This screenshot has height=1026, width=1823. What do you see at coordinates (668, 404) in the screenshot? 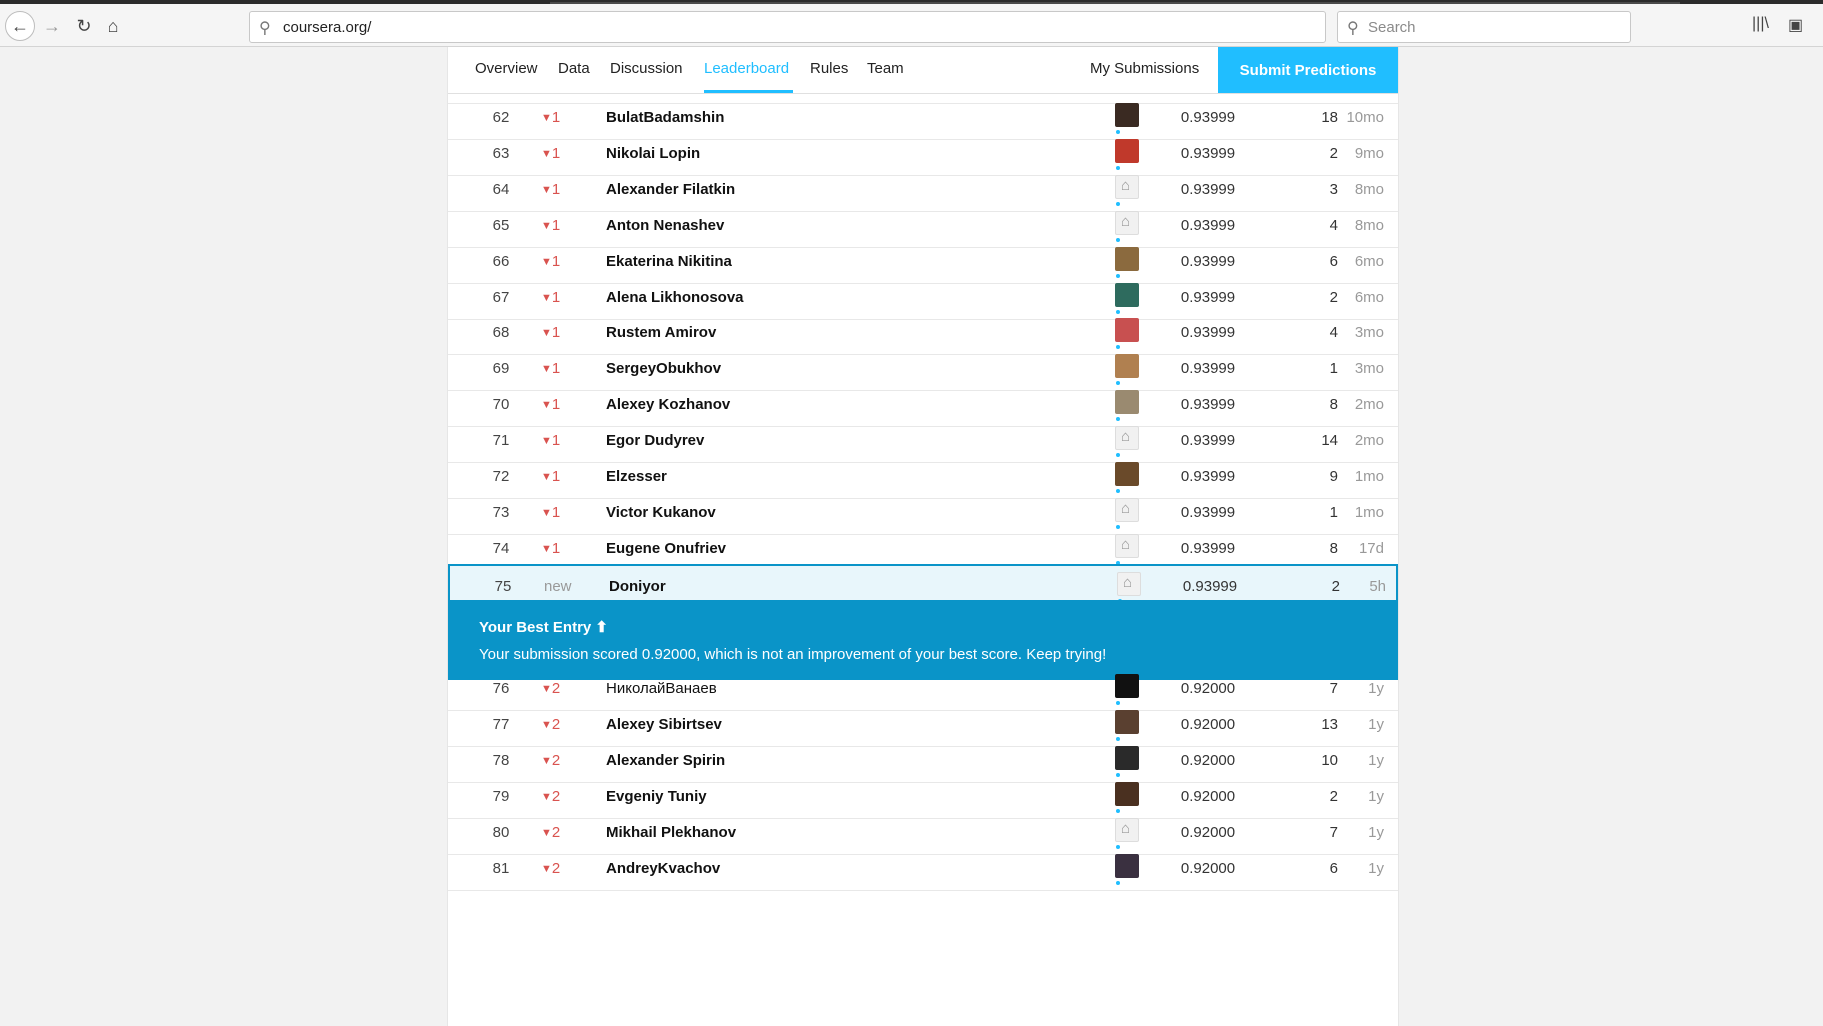
I see `team-name-link: Alexey Kozhanov` at bounding box center [668, 404].